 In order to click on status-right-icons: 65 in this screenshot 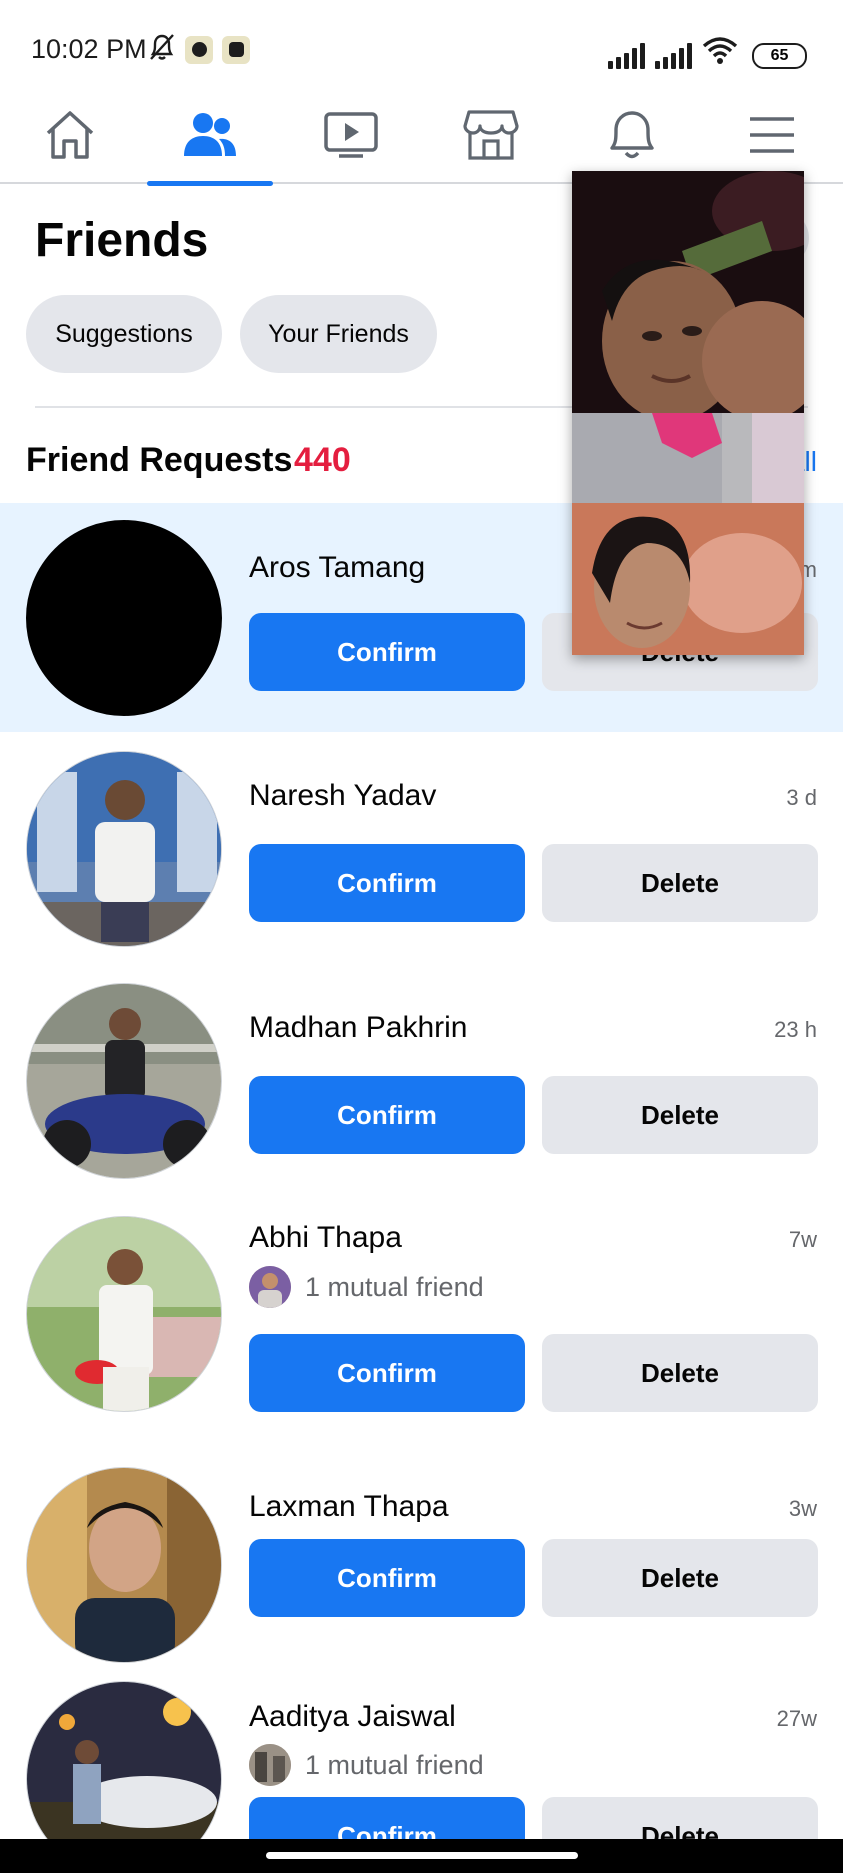, I will do `click(707, 52)`.